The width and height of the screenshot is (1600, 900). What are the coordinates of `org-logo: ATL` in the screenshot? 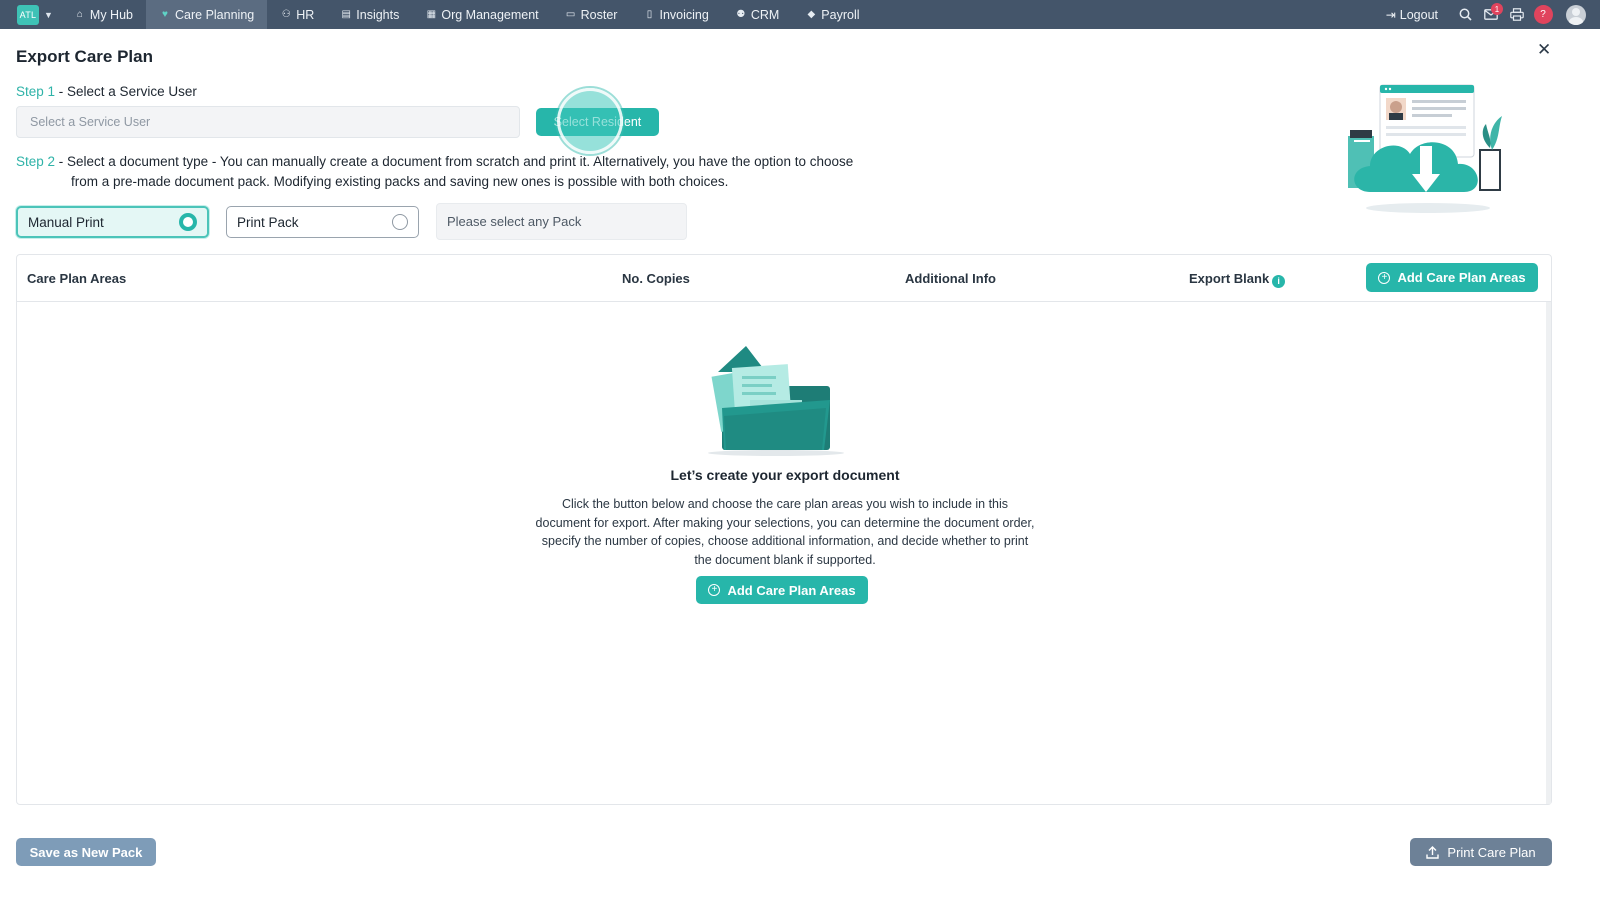 It's located at (28, 14).